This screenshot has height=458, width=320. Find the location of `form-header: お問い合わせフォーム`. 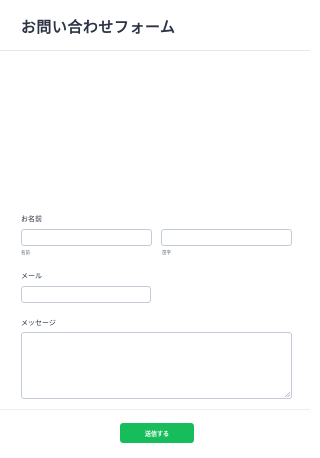

form-header: お問い合わせフォーム is located at coordinates (155, 25).